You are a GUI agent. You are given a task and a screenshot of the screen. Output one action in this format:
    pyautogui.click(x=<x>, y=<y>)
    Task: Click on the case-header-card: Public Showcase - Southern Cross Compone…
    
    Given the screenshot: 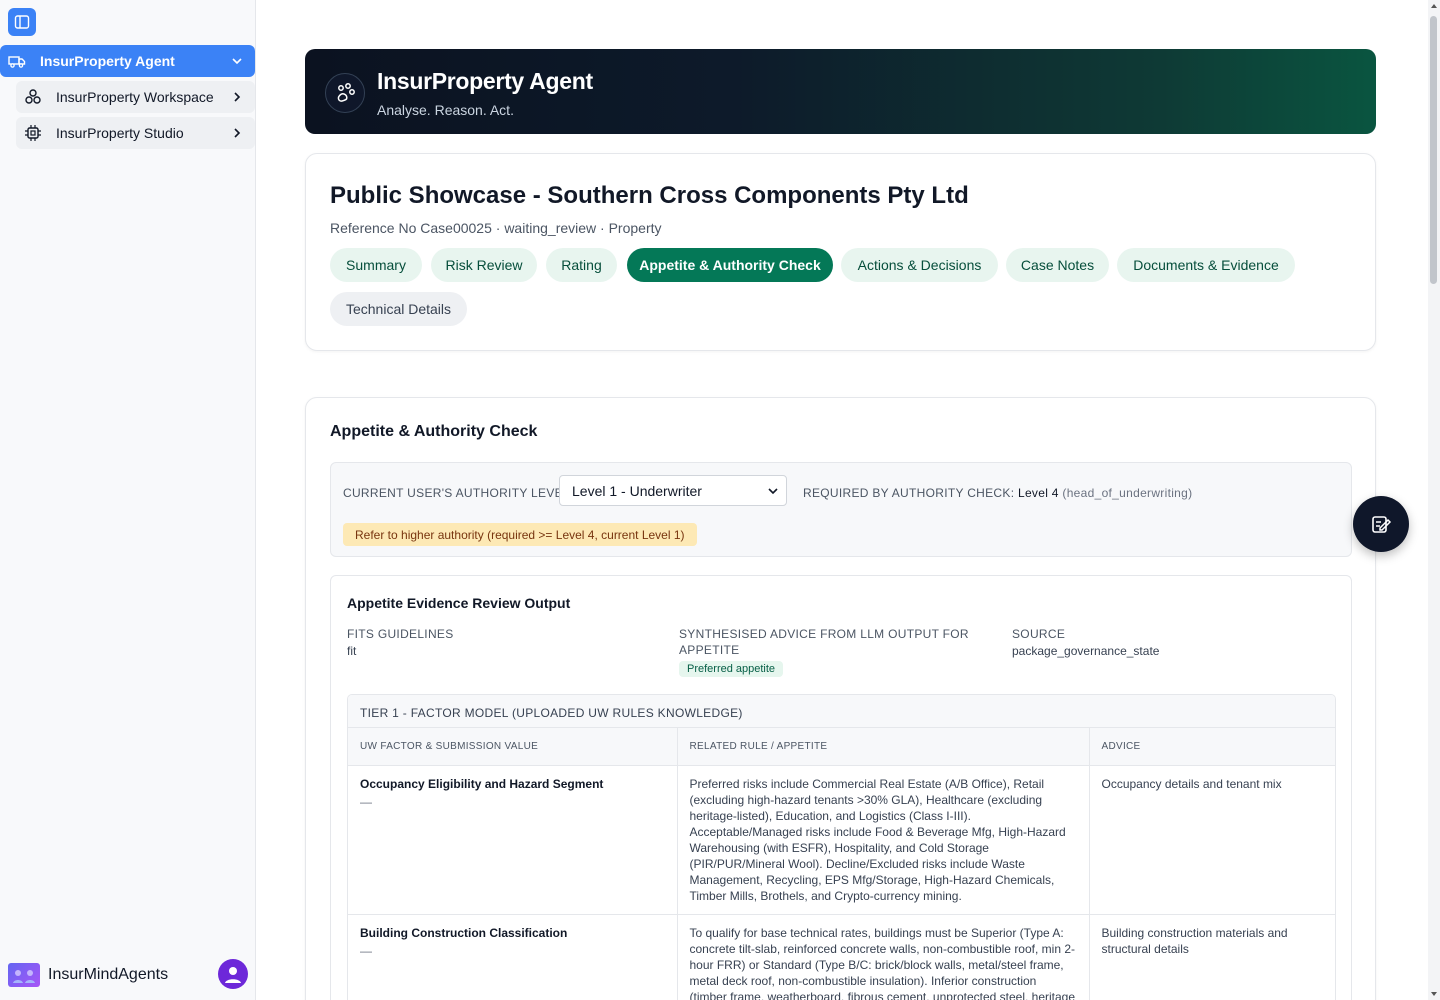 What is the action you would take?
    pyautogui.click(x=840, y=252)
    